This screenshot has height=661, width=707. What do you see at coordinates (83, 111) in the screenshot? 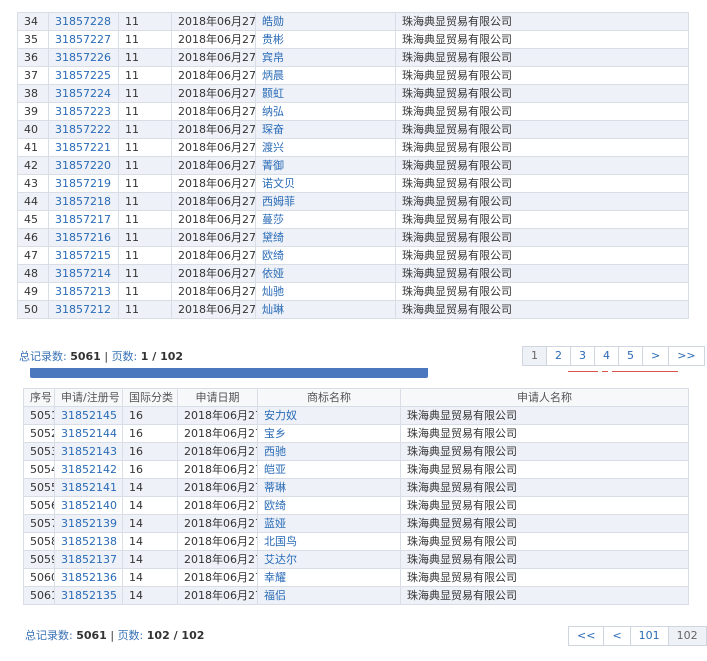
I see `reg-no-link: 31857223` at bounding box center [83, 111].